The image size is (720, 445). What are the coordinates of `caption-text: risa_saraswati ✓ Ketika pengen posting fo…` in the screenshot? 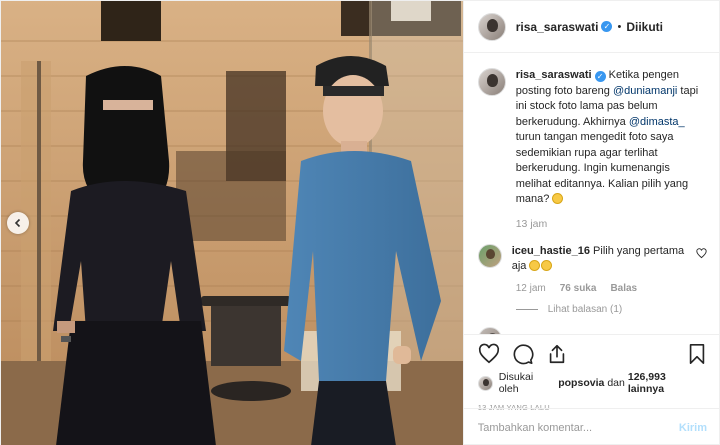 It's located at (611, 138).